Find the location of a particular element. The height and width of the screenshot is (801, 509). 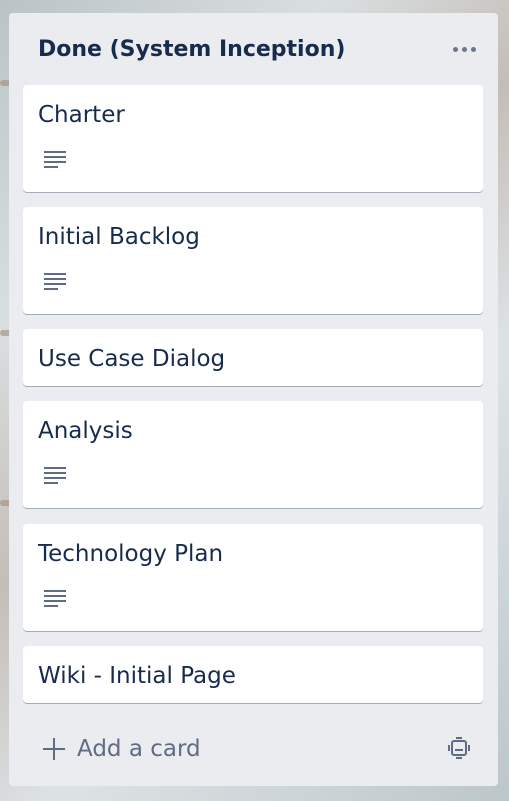

card: Wiki - Initial Page is located at coordinates (253, 674).